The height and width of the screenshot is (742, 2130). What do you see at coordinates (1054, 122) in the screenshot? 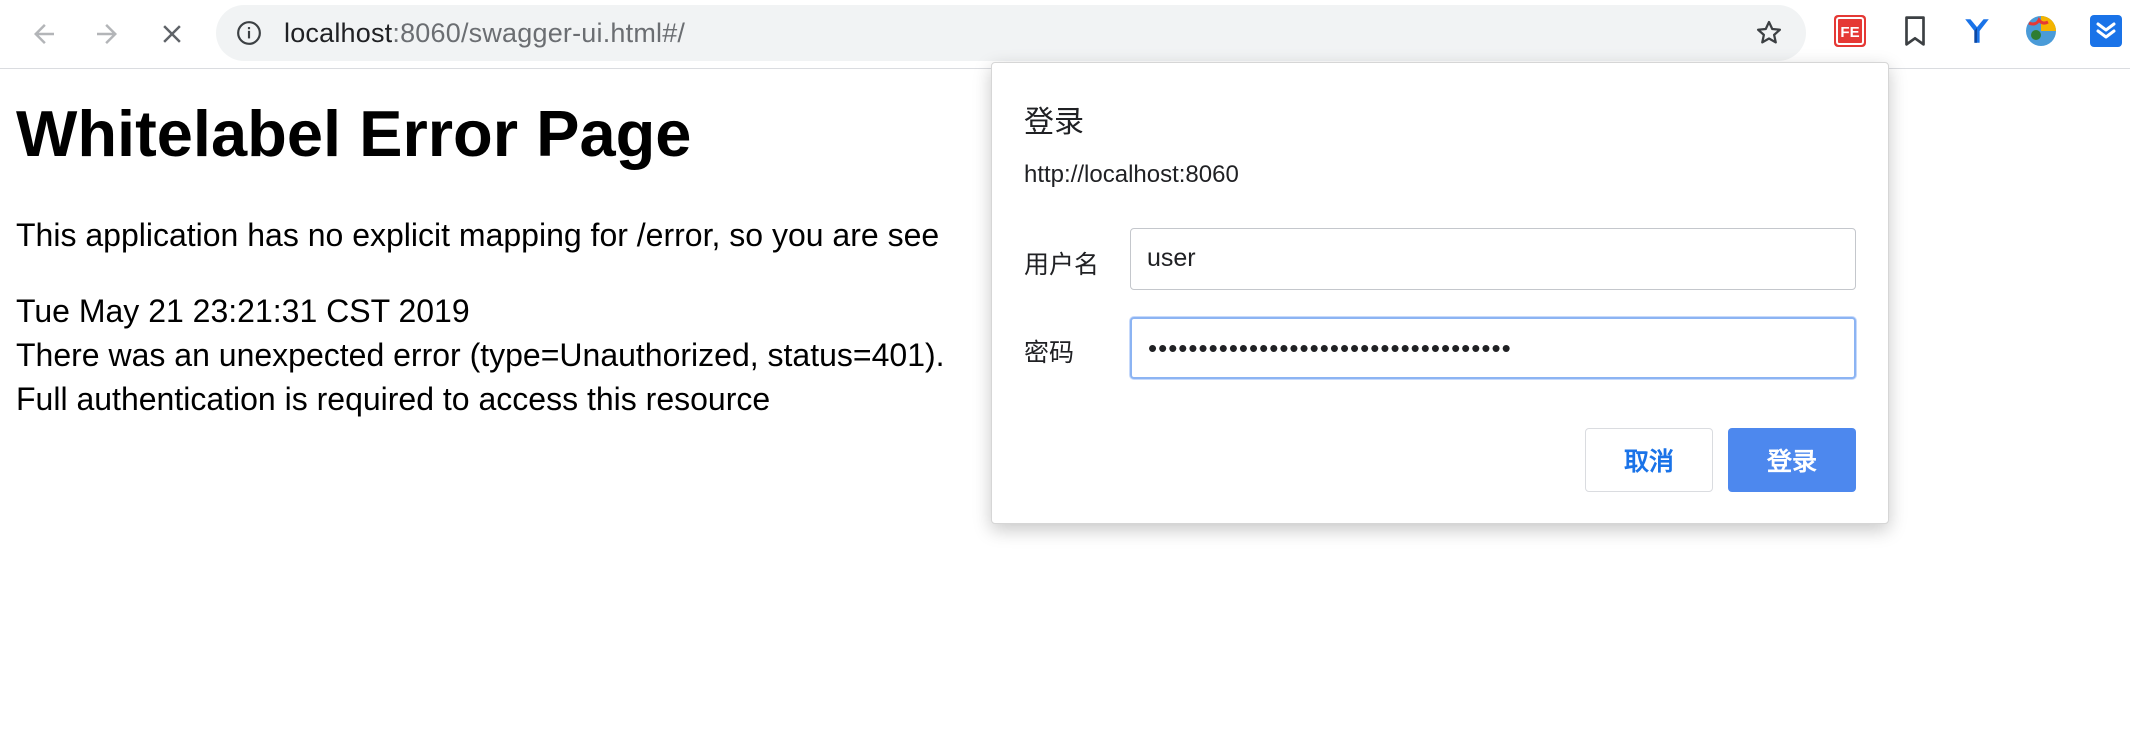
I see `dialog-title: 登录` at bounding box center [1054, 122].